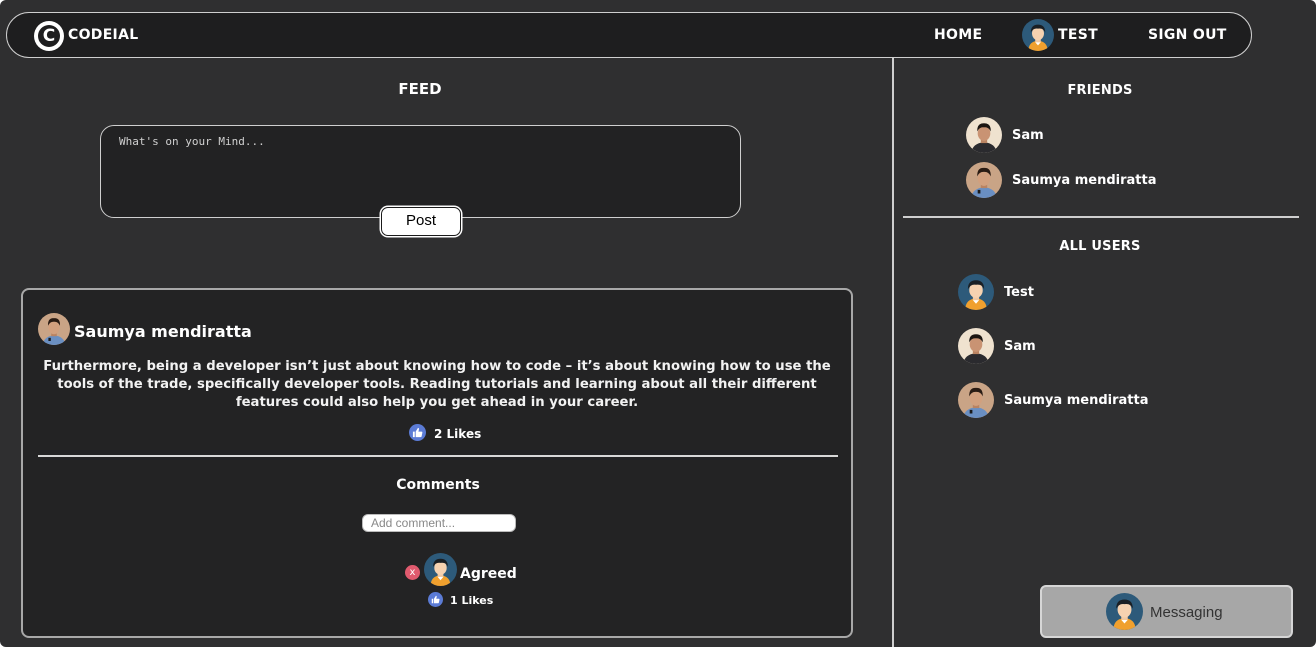  I want to click on post-author-avatar, so click(54, 329).